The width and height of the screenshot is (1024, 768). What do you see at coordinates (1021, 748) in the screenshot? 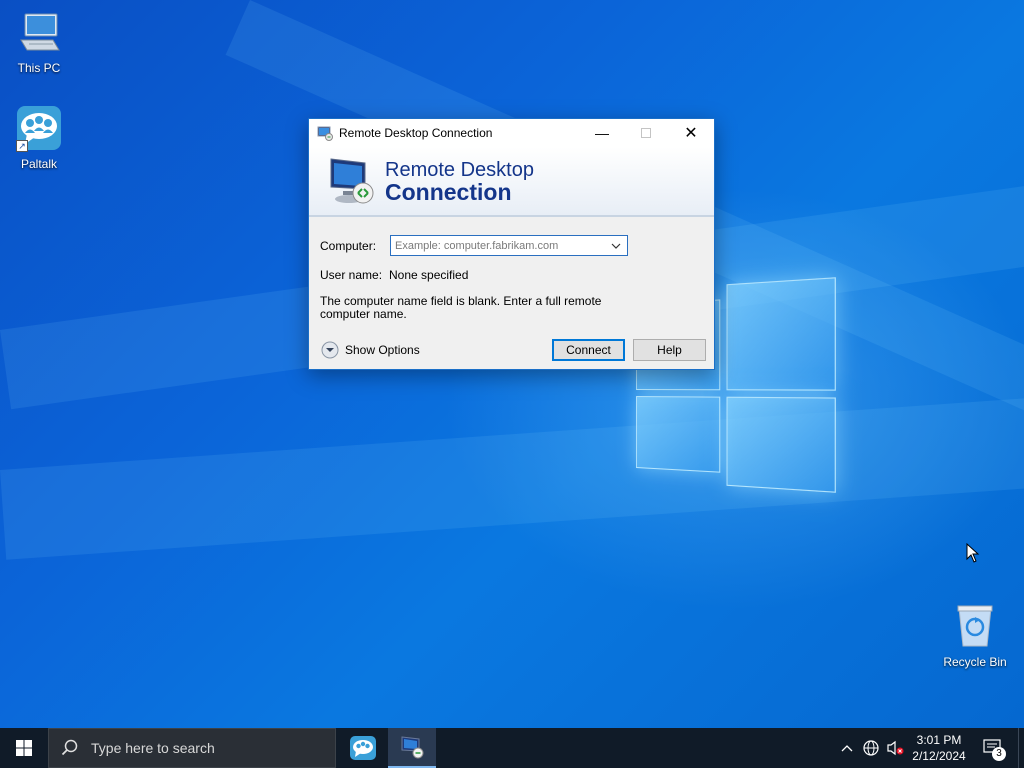
I see `show-desktop-button` at bounding box center [1021, 748].